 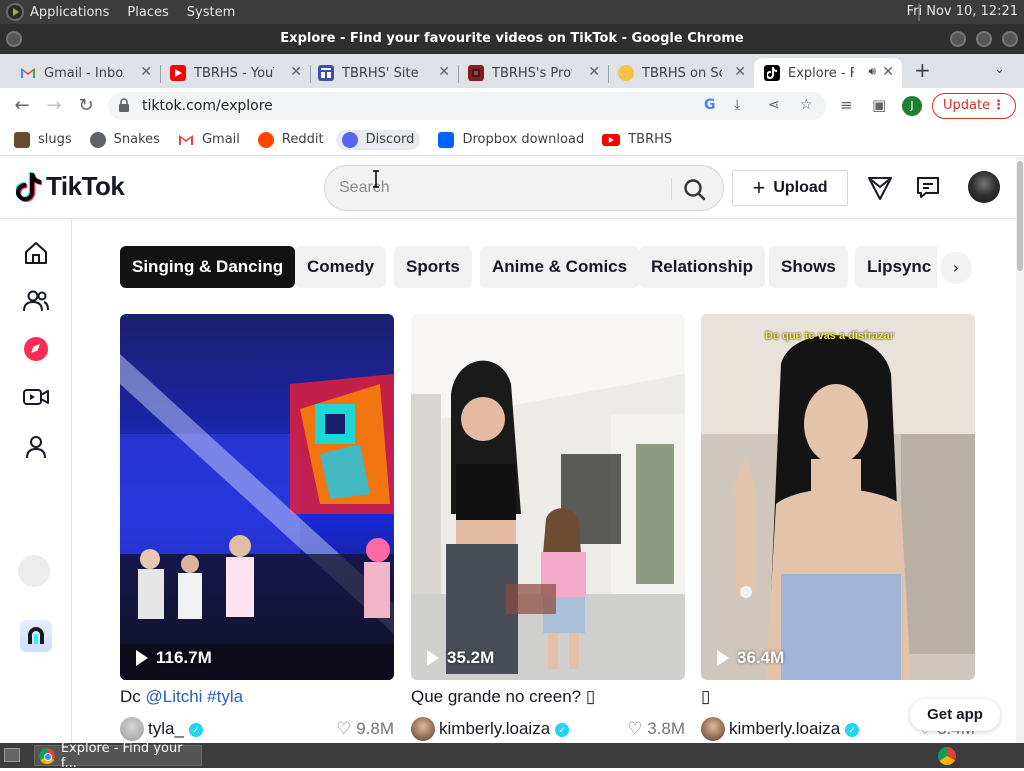 I want to click on bookmark-label: slugs, so click(x=55, y=139).